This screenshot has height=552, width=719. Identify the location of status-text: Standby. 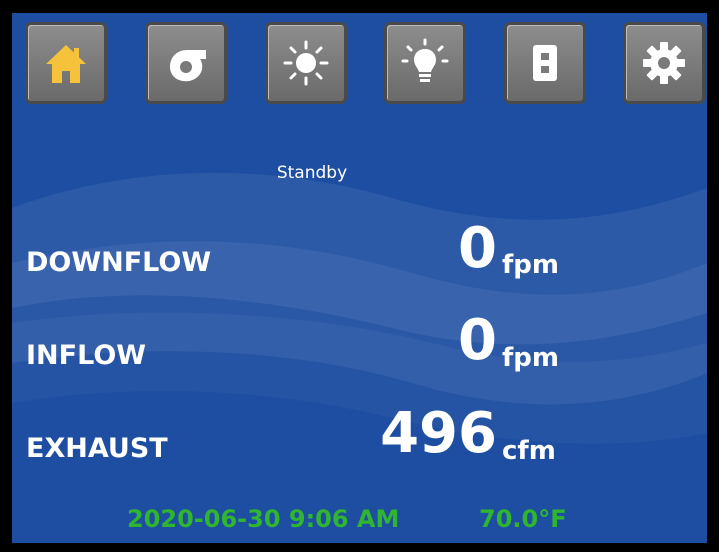
(312, 173).